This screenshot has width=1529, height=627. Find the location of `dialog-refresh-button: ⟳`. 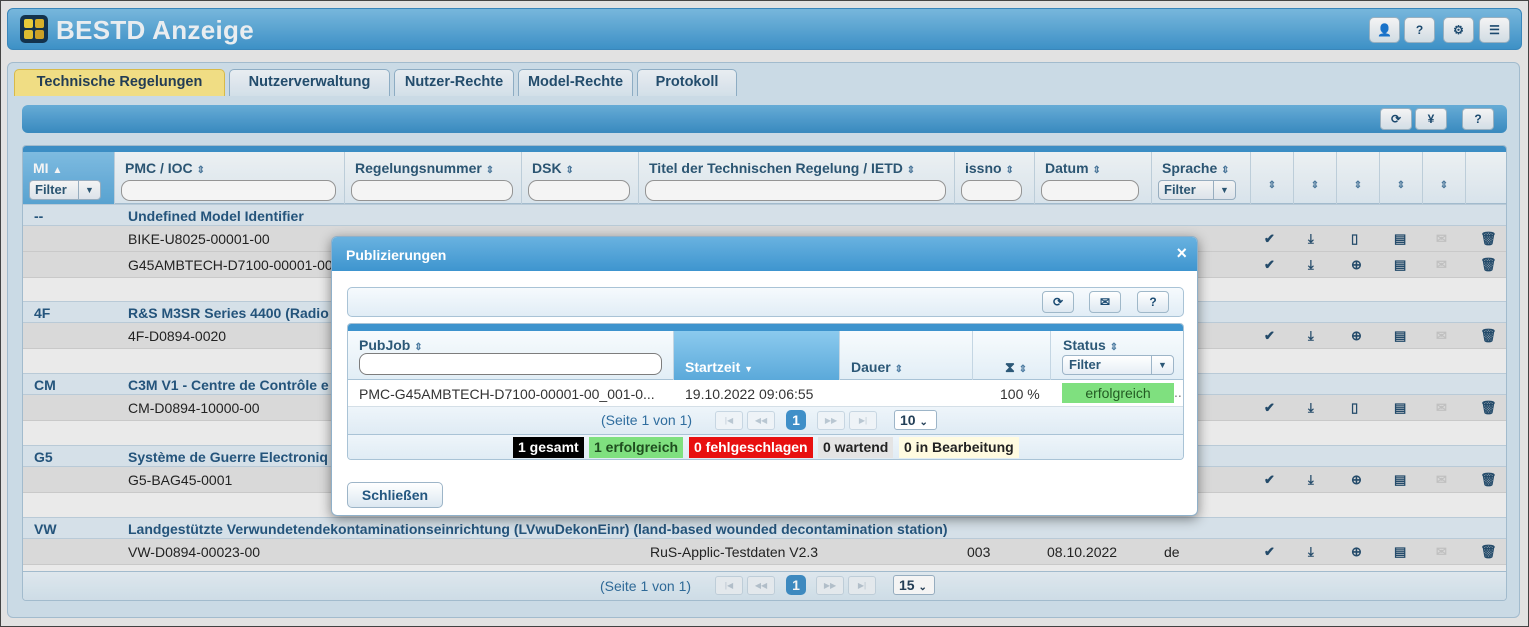

dialog-refresh-button: ⟳ is located at coordinates (1058, 302).